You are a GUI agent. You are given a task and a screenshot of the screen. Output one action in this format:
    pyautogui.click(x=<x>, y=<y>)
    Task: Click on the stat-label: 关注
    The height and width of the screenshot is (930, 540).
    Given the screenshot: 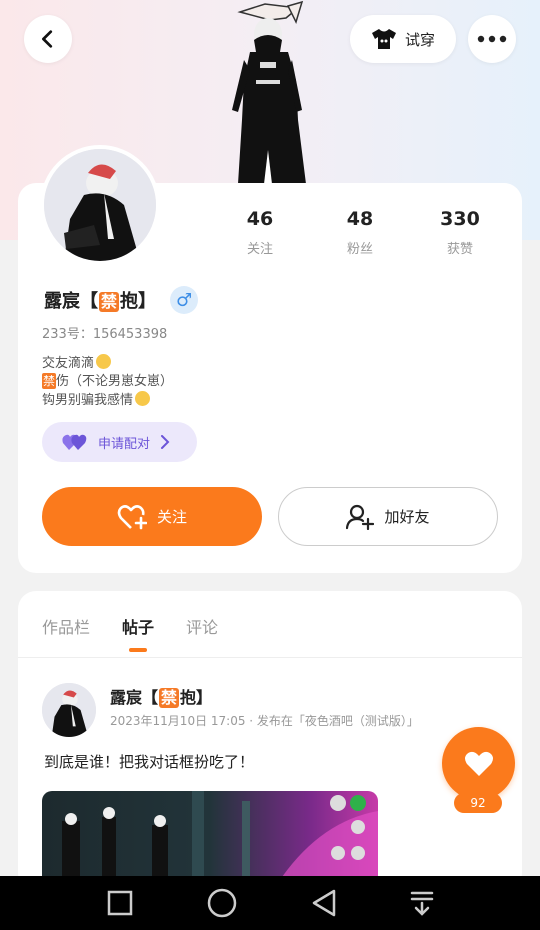 What is the action you would take?
    pyautogui.click(x=259, y=249)
    